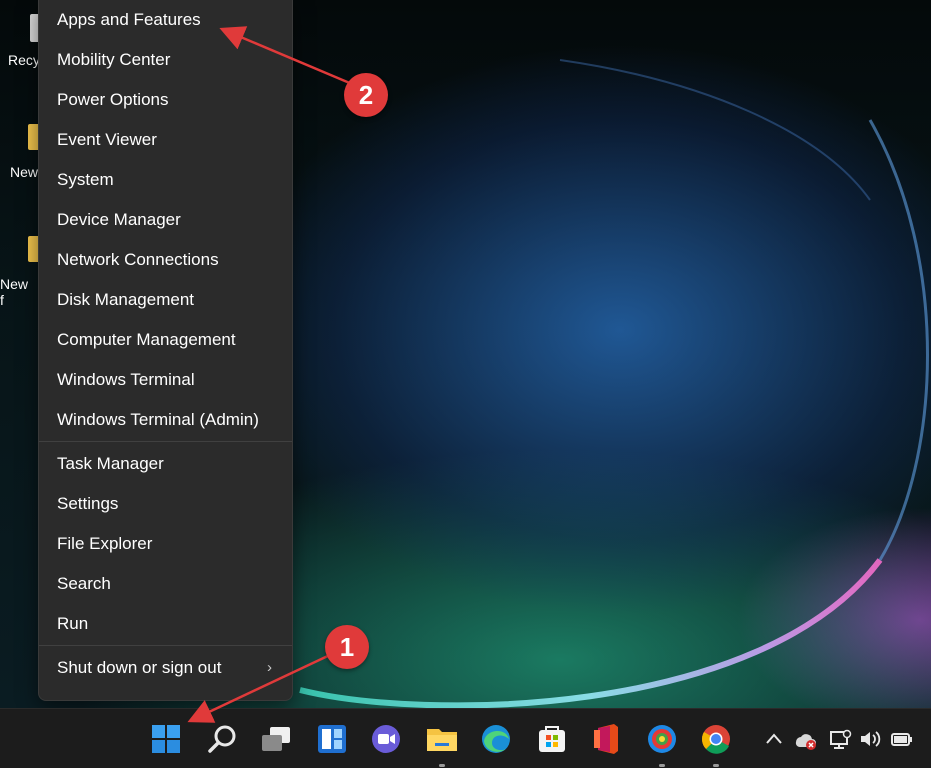 The image size is (931, 768). I want to click on taskbar, so click(465, 738).